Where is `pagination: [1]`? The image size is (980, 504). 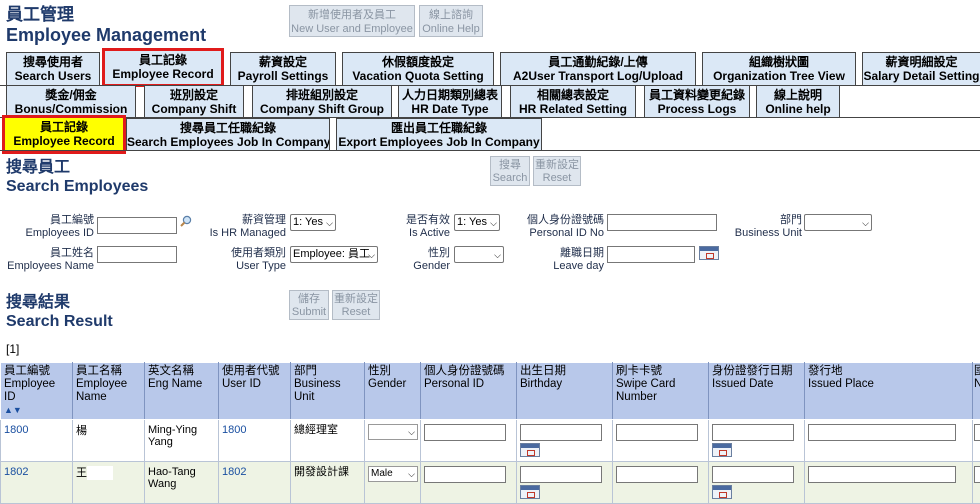 pagination: [1] is located at coordinates (12, 349).